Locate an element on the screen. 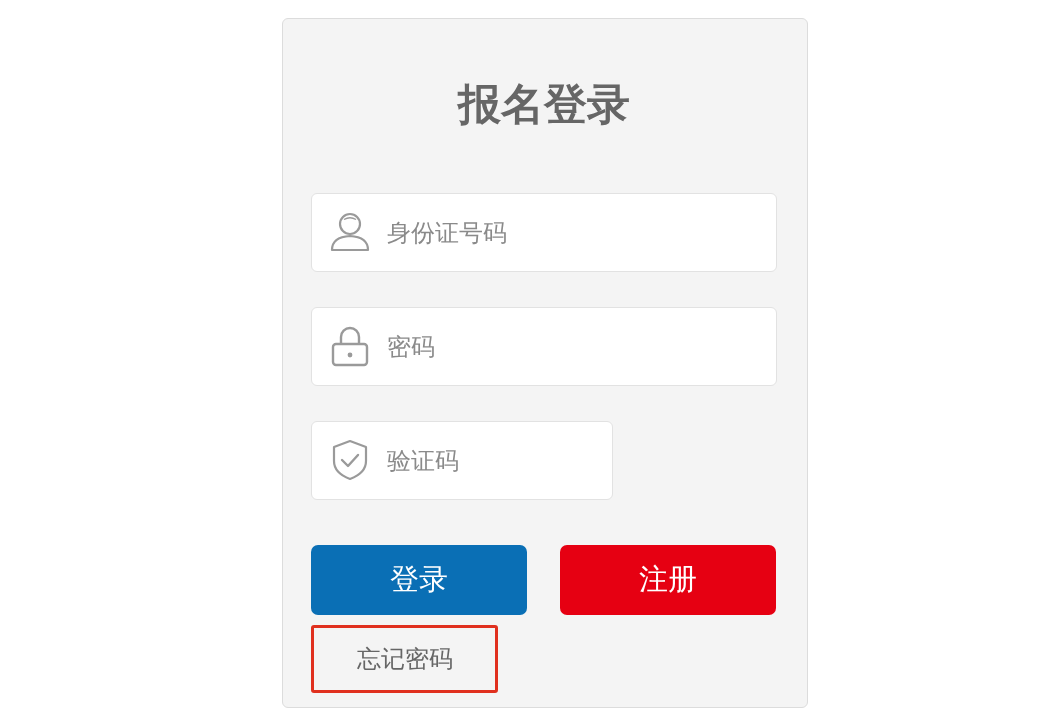 This screenshot has height=728, width=1060. page-title: 报名登录 is located at coordinates (543, 104).